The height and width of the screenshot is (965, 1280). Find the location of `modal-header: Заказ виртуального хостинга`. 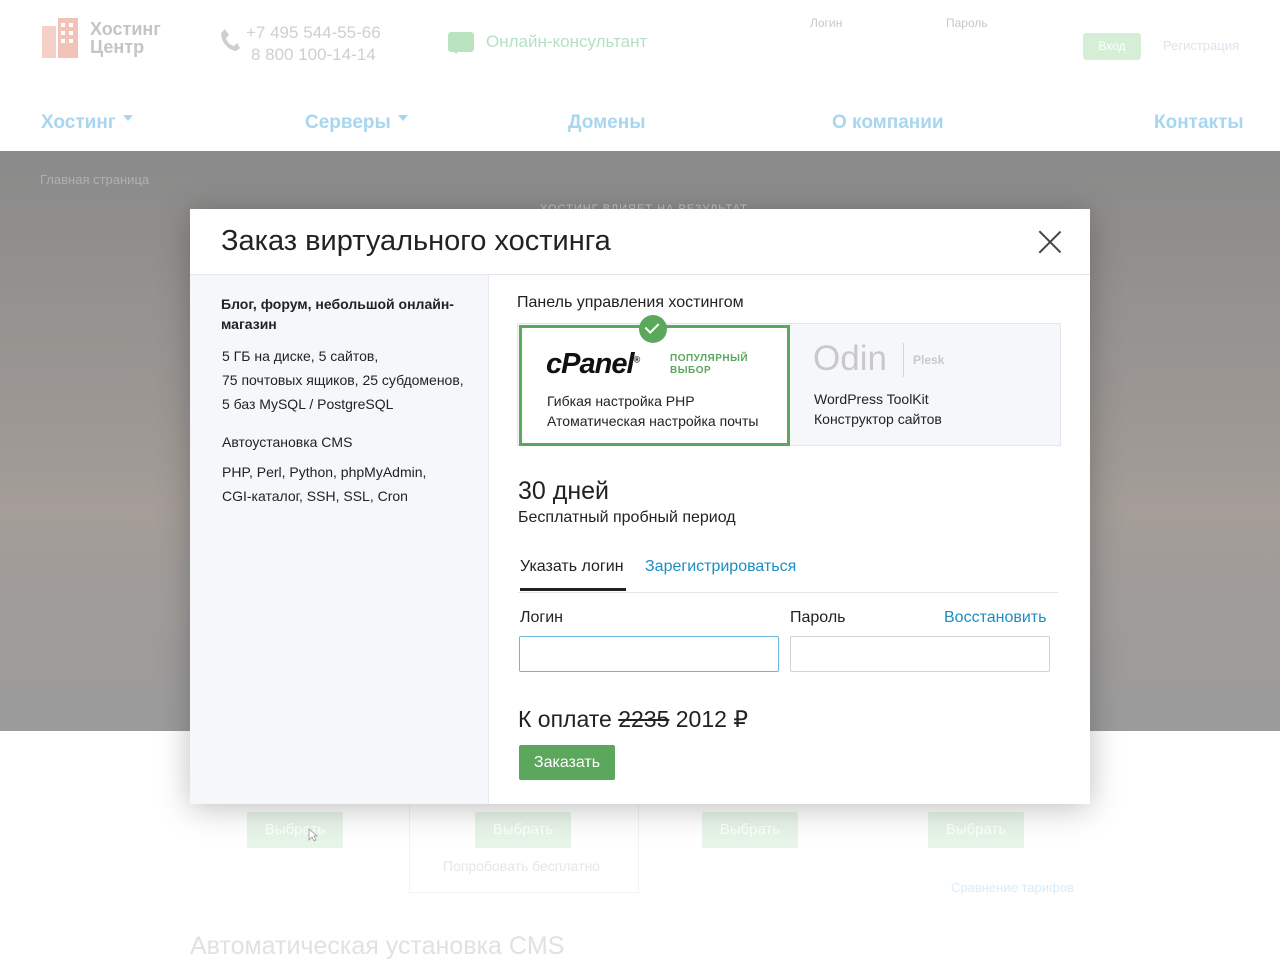

modal-header: Заказ виртуального хостинга is located at coordinates (640, 242).